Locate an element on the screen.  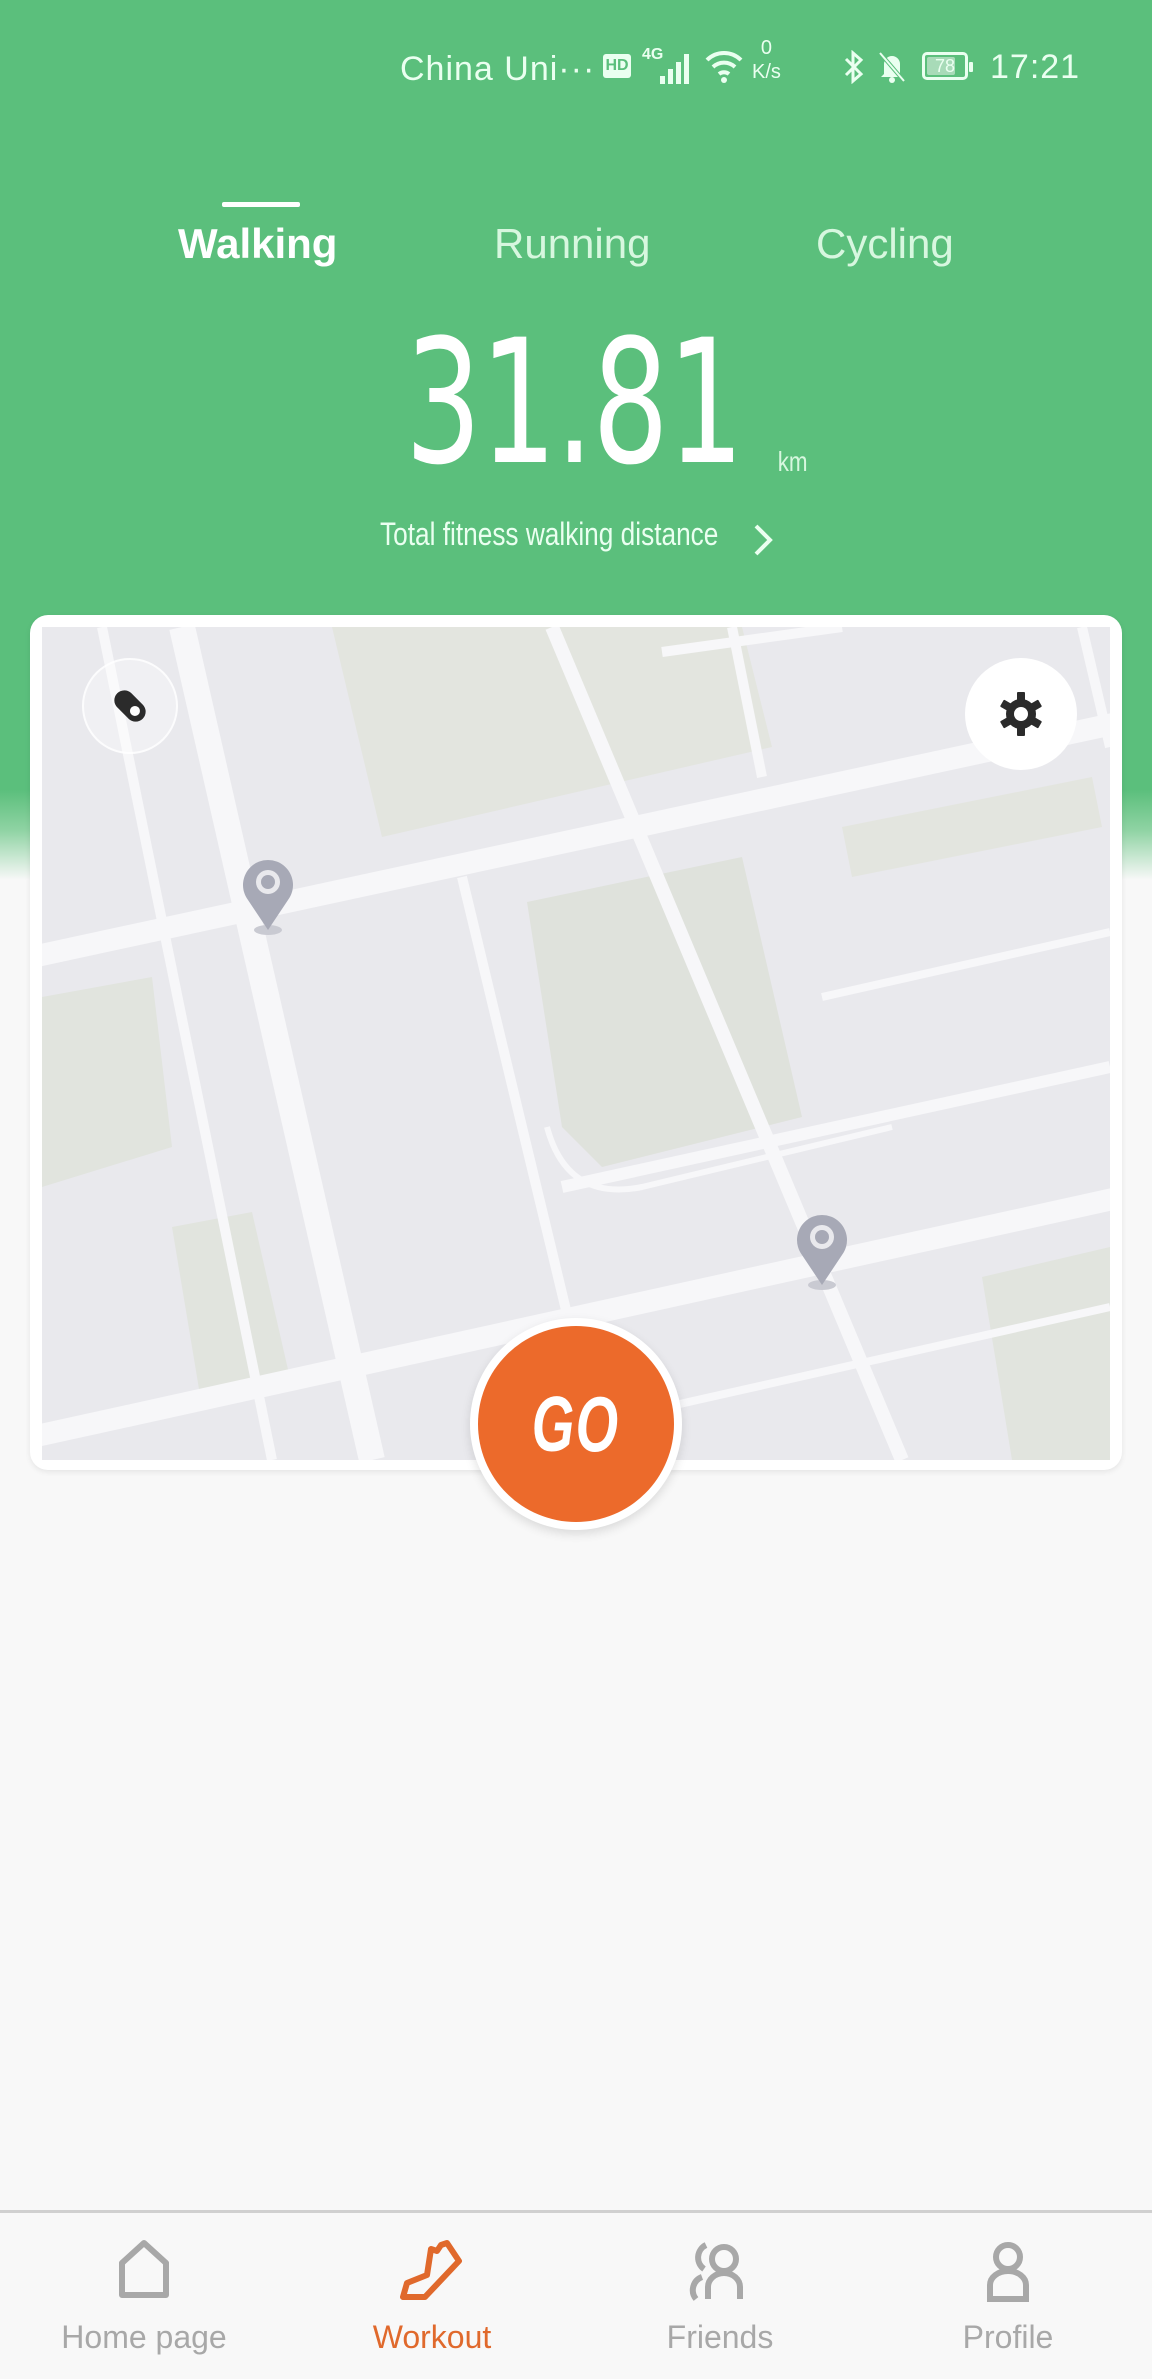
network-speed: 0 K/s is located at coordinates (766, 60).